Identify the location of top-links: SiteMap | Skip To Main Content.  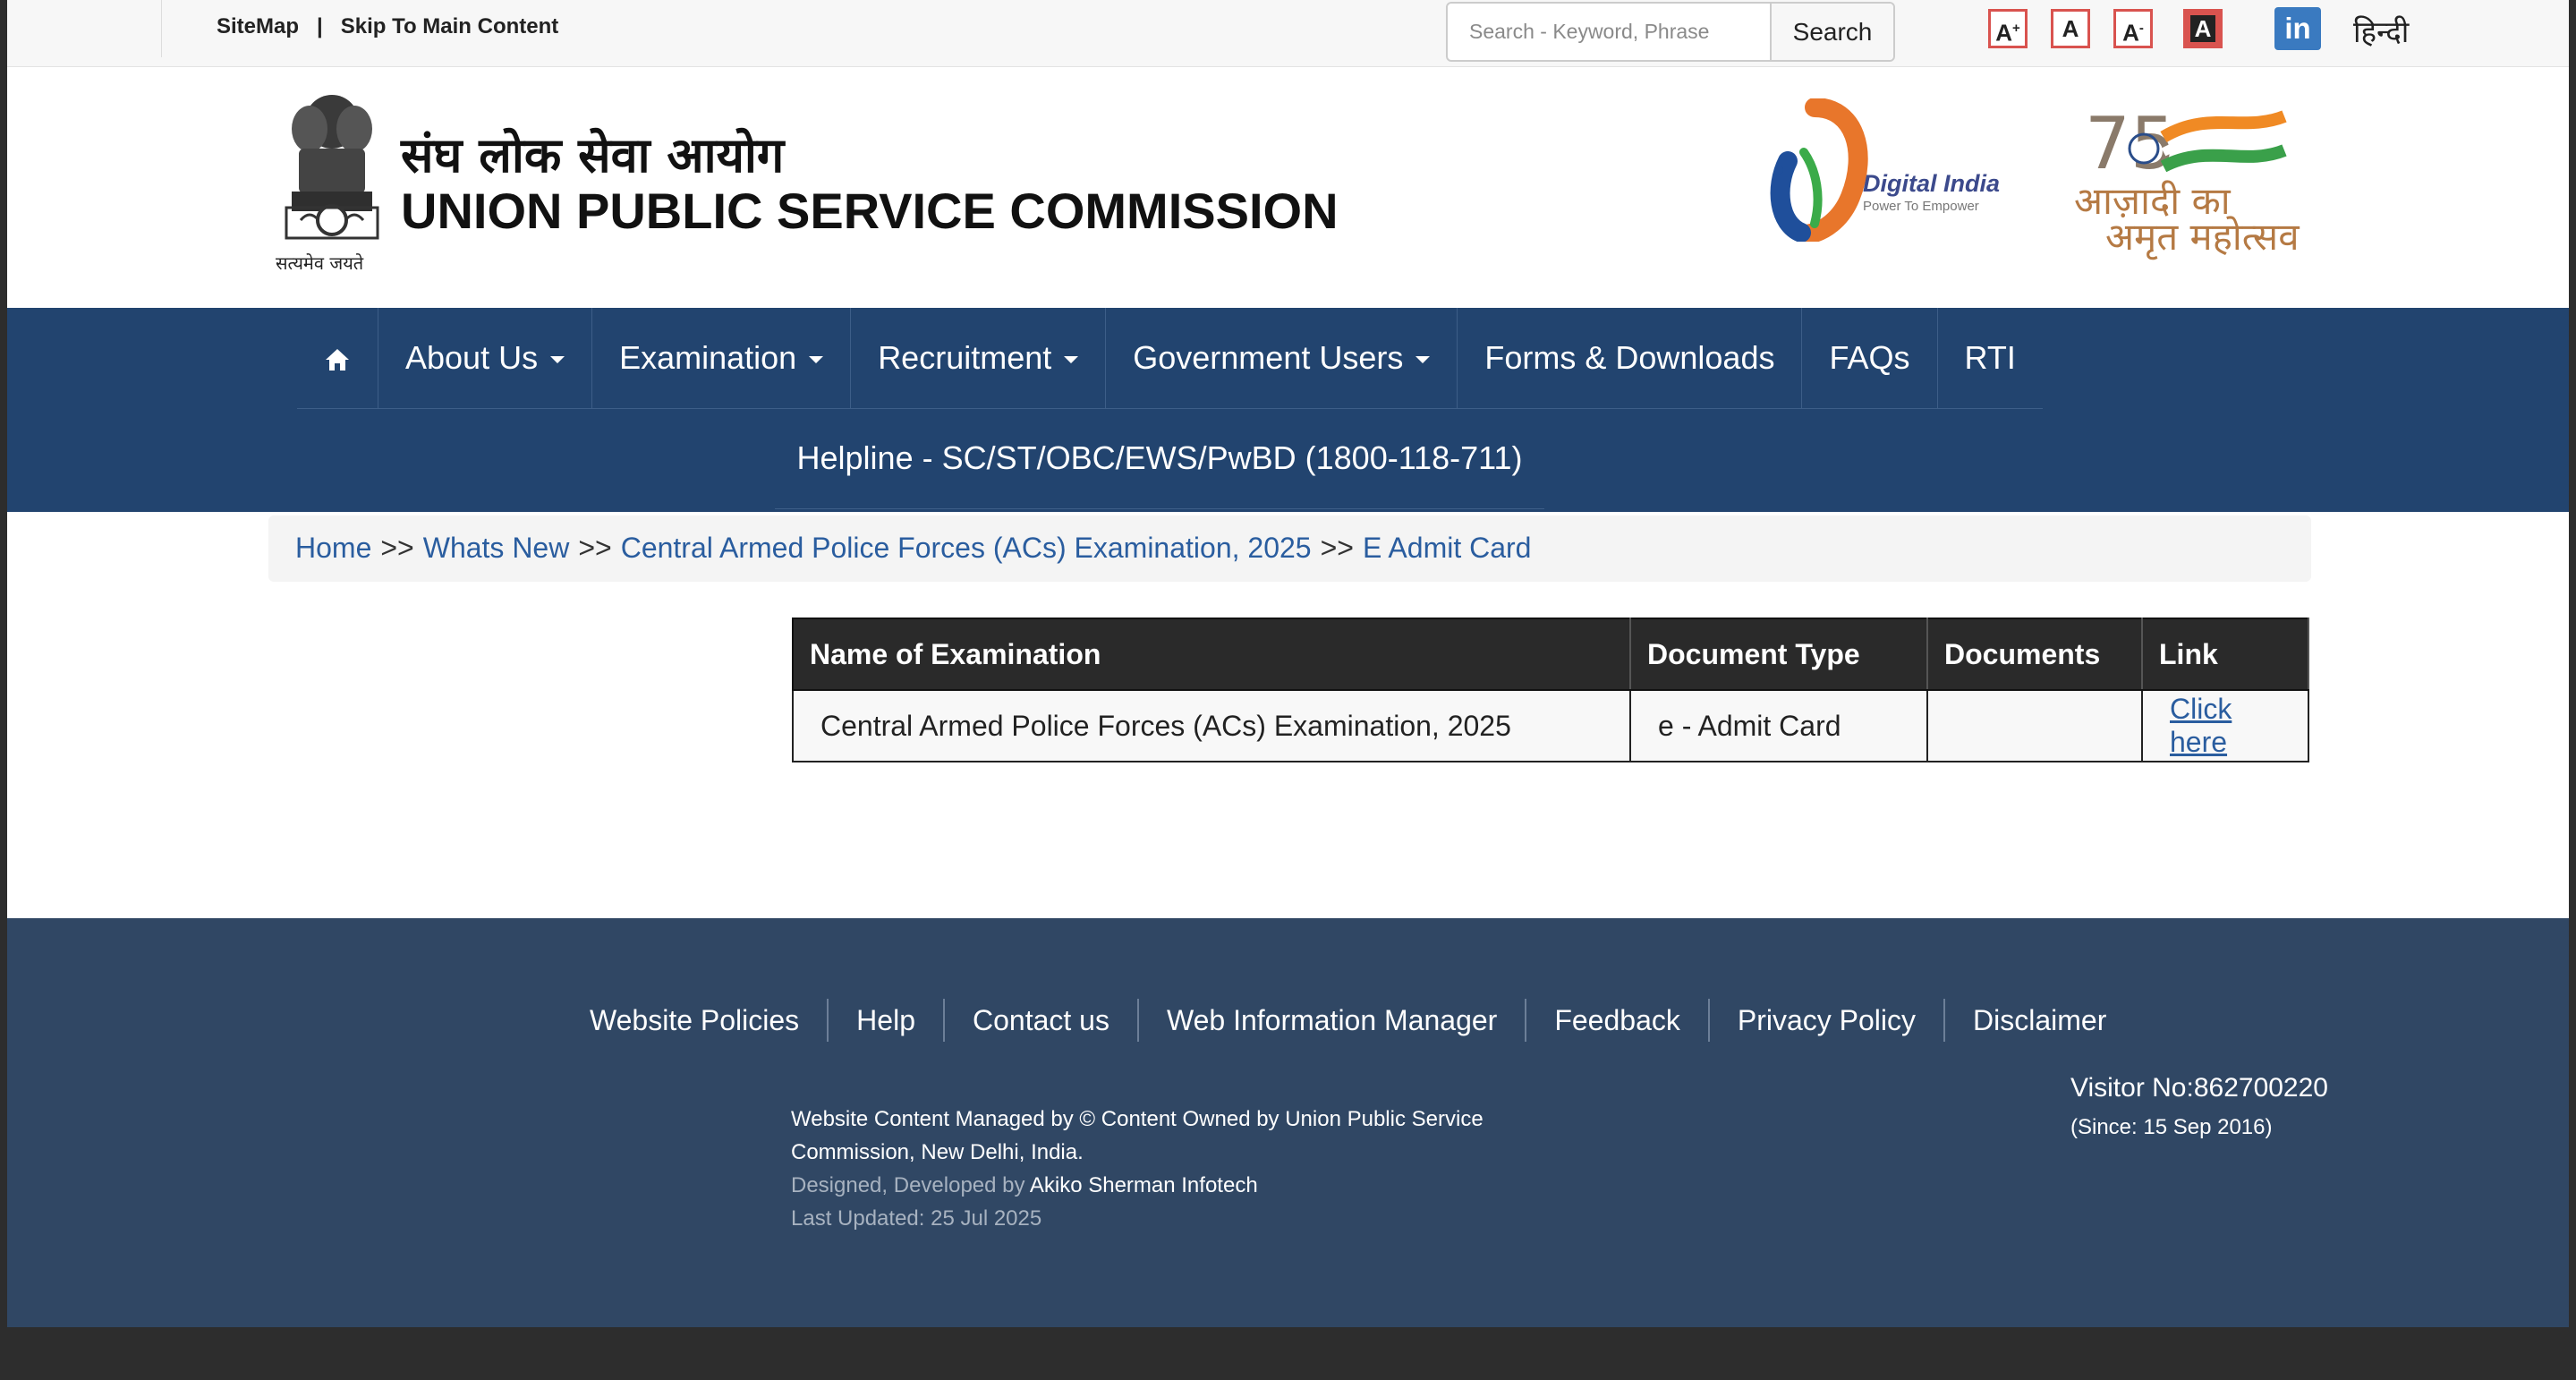
(387, 27).